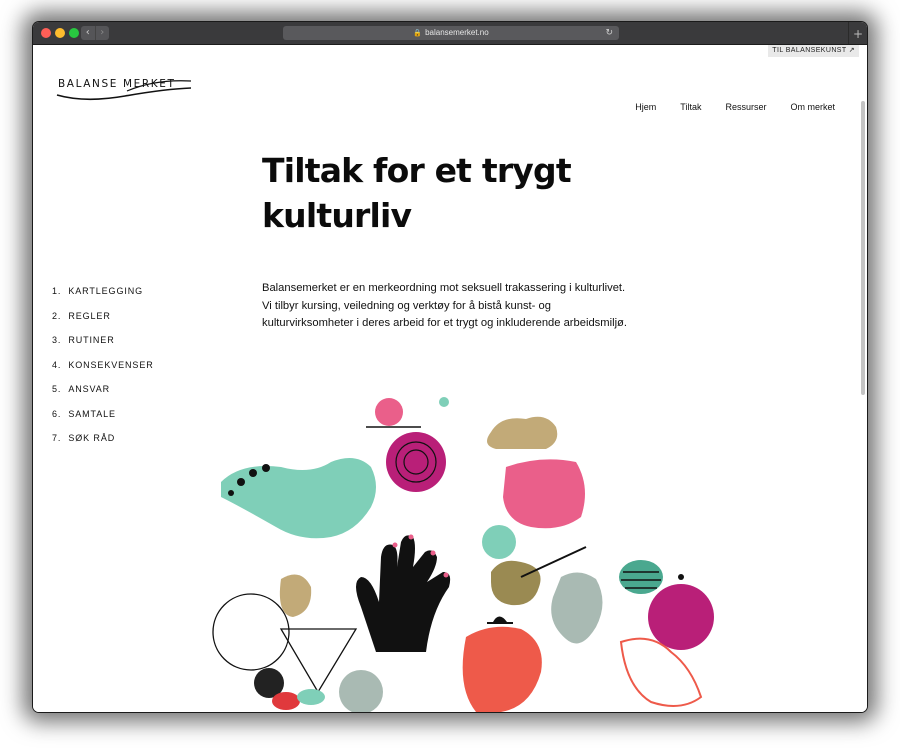 Image resolution: width=900 pixels, height=755 pixels. I want to click on olive-loop, so click(295, 595).